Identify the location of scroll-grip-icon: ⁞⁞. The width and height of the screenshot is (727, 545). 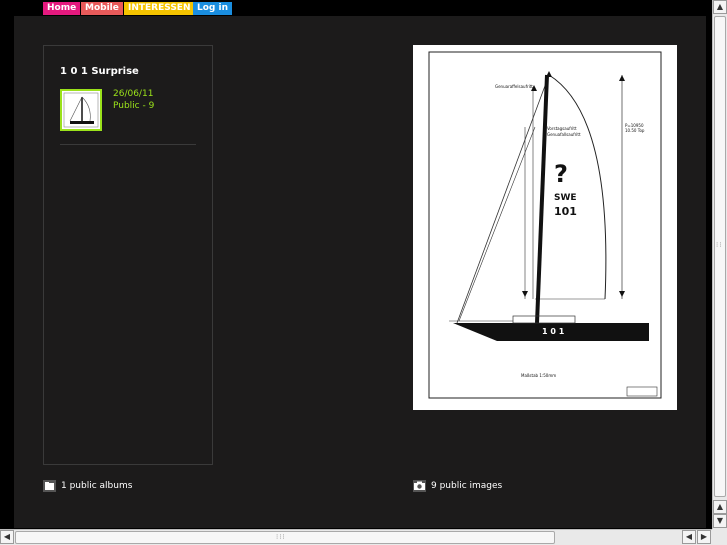
(719, 245).